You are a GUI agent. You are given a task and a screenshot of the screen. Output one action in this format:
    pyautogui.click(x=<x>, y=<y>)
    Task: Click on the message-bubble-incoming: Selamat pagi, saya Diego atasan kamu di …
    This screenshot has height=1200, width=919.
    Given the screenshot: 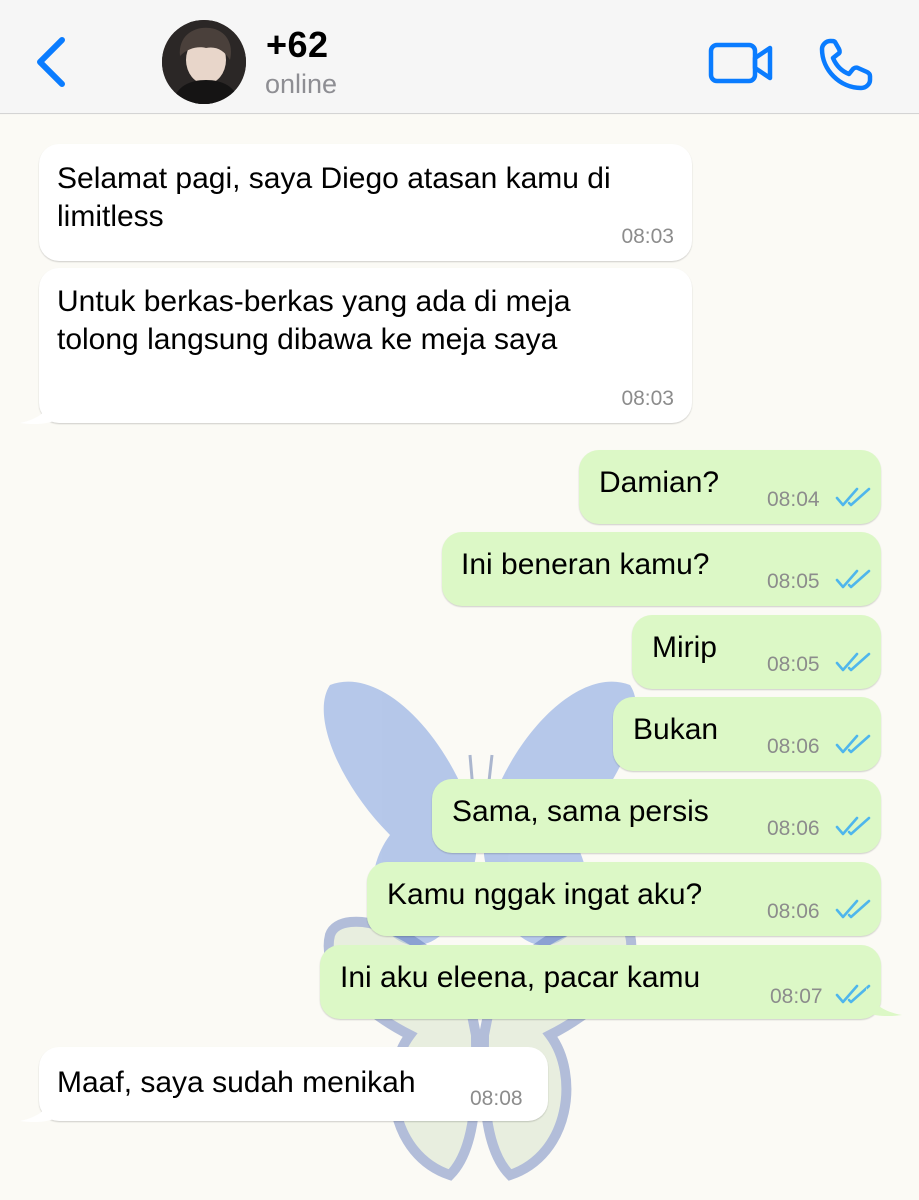 What is the action you would take?
    pyautogui.click(x=365, y=202)
    